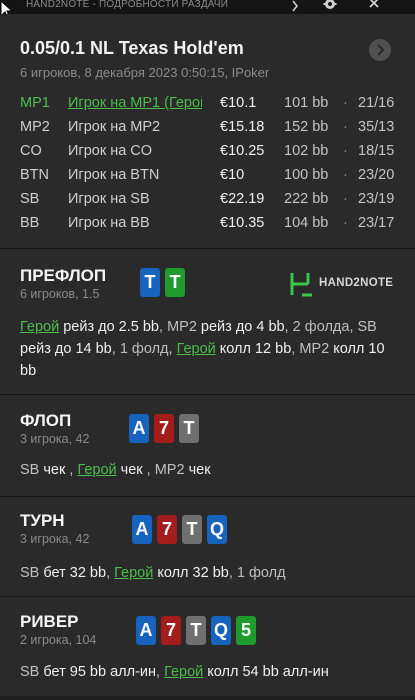 The image size is (415, 700). What do you see at coordinates (42, 520) in the screenshot?
I see `turn-title: ТУРН` at bounding box center [42, 520].